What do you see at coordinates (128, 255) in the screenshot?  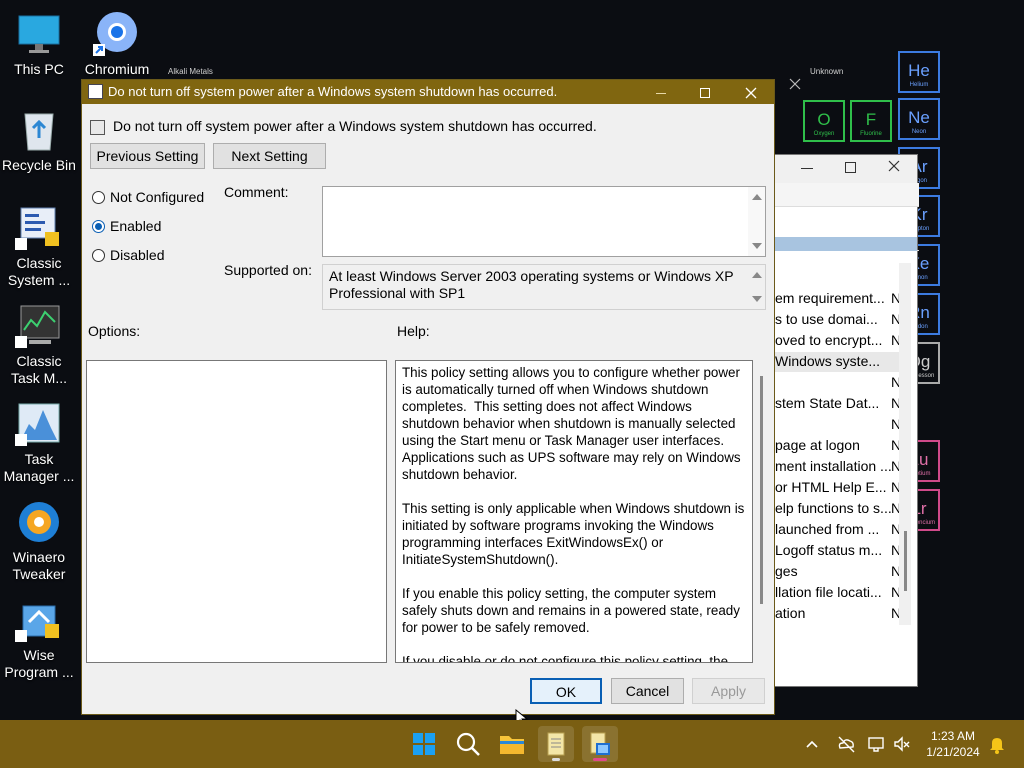 I see `radio-disabled: Disabled` at bounding box center [128, 255].